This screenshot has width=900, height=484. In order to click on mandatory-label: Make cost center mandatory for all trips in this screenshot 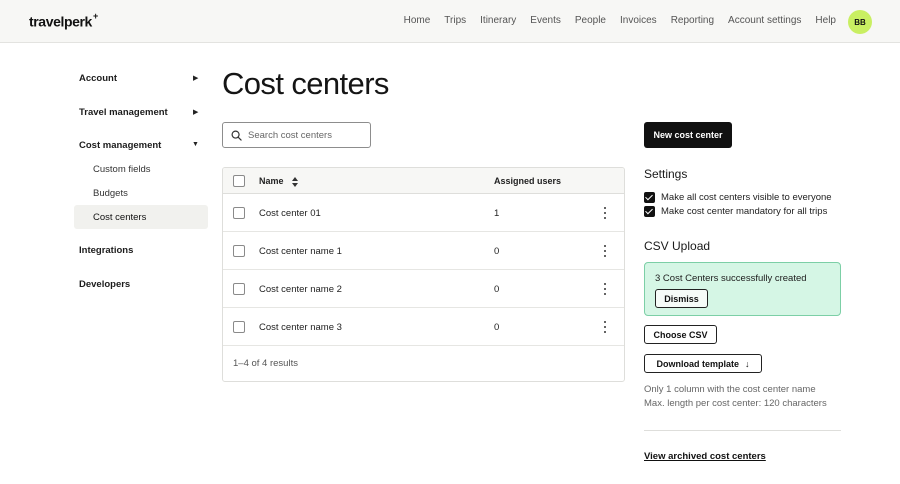, I will do `click(744, 211)`.